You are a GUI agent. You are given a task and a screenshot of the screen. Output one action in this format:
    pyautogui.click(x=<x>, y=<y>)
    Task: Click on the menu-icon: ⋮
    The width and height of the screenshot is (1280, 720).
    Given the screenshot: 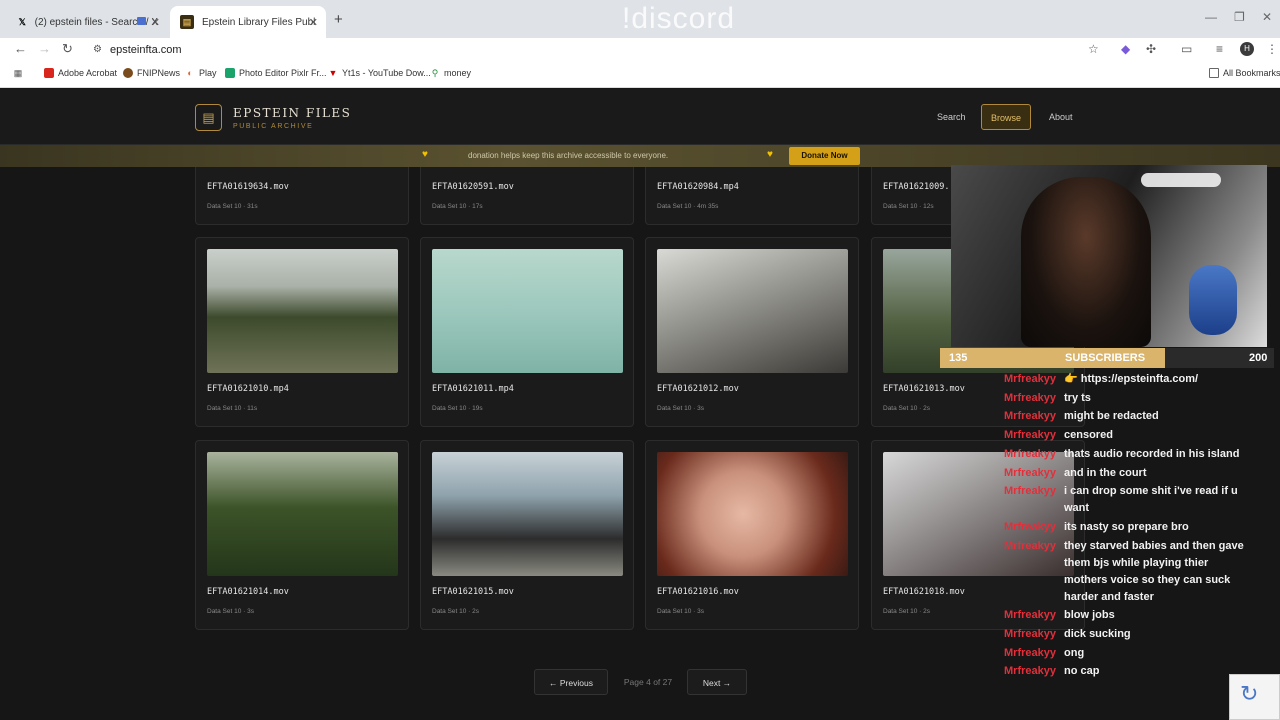 What is the action you would take?
    pyautogui.click(x=1272, y=49)
    